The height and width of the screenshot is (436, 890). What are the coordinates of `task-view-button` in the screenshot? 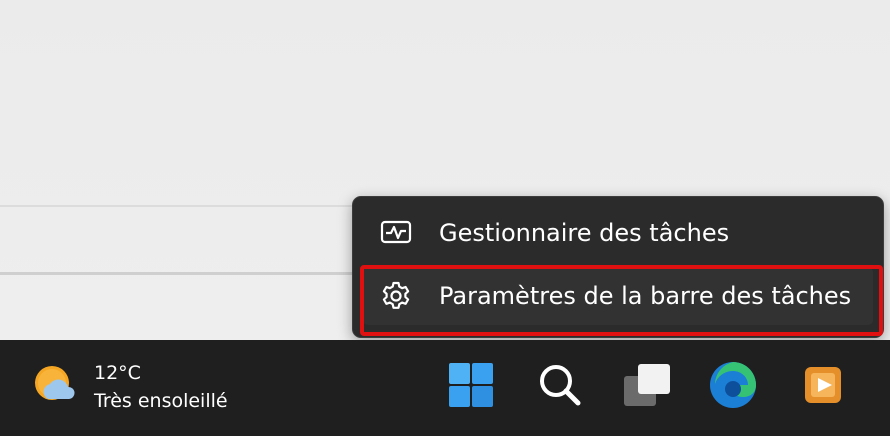 It's located at (647, 387).